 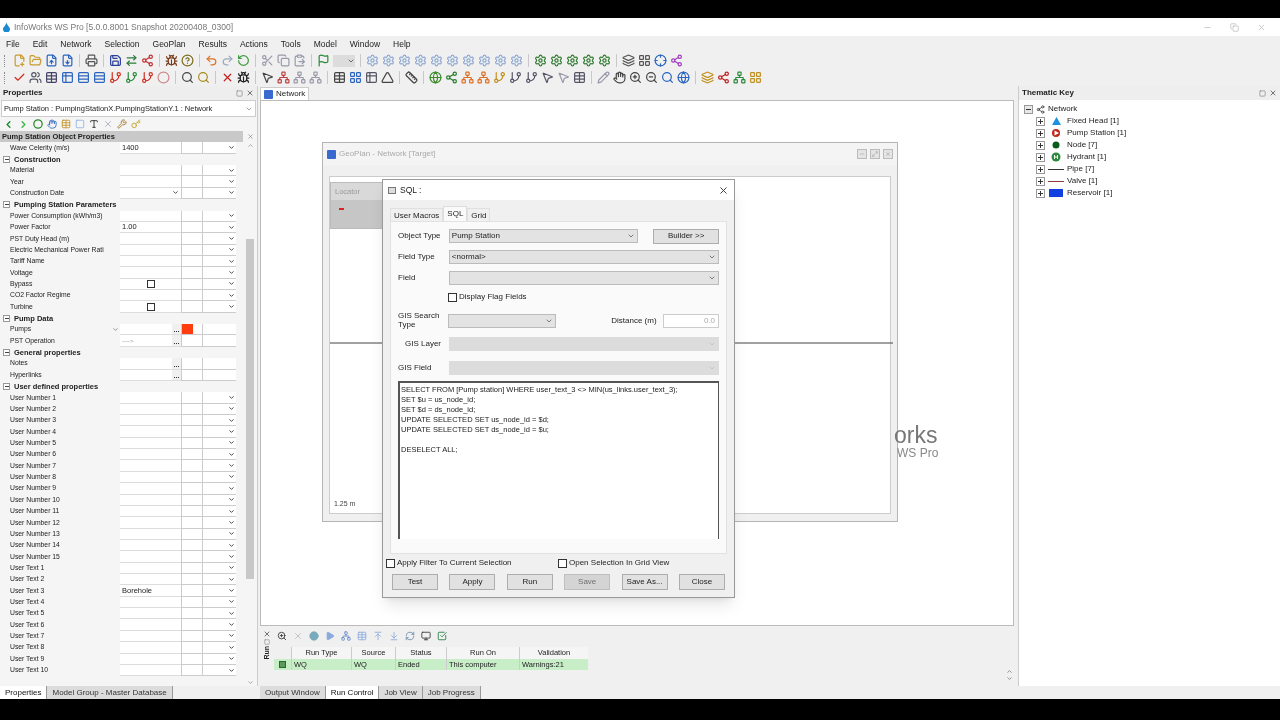 I want to click on maximize-icon, so click(x=875, y=154).